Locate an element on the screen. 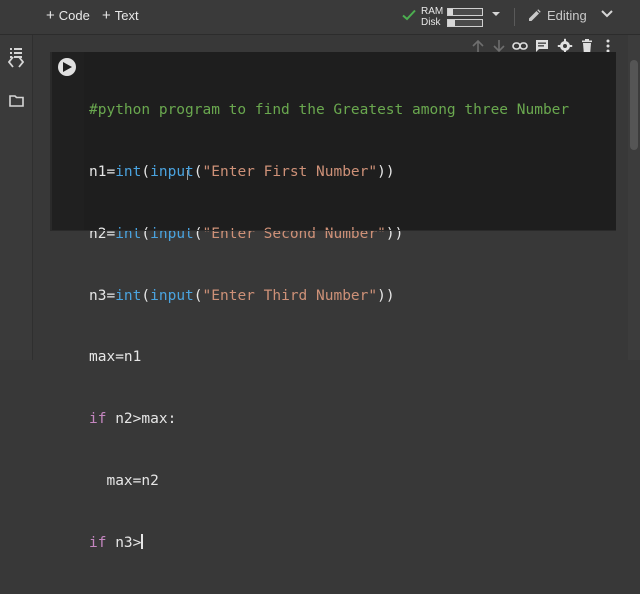 Image resolution: width=640 pixels, height=594 pixels. code-string: "Enter Third Number" is located at coordinates (290, 295).